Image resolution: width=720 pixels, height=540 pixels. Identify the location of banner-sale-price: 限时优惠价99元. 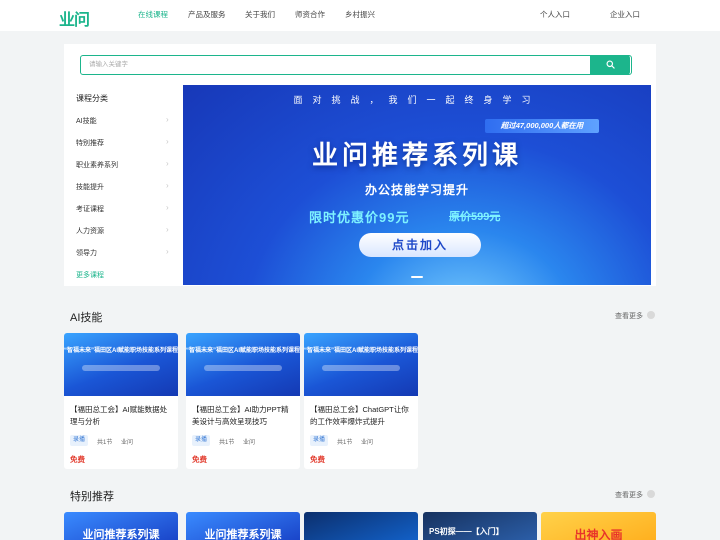
(359, 217).